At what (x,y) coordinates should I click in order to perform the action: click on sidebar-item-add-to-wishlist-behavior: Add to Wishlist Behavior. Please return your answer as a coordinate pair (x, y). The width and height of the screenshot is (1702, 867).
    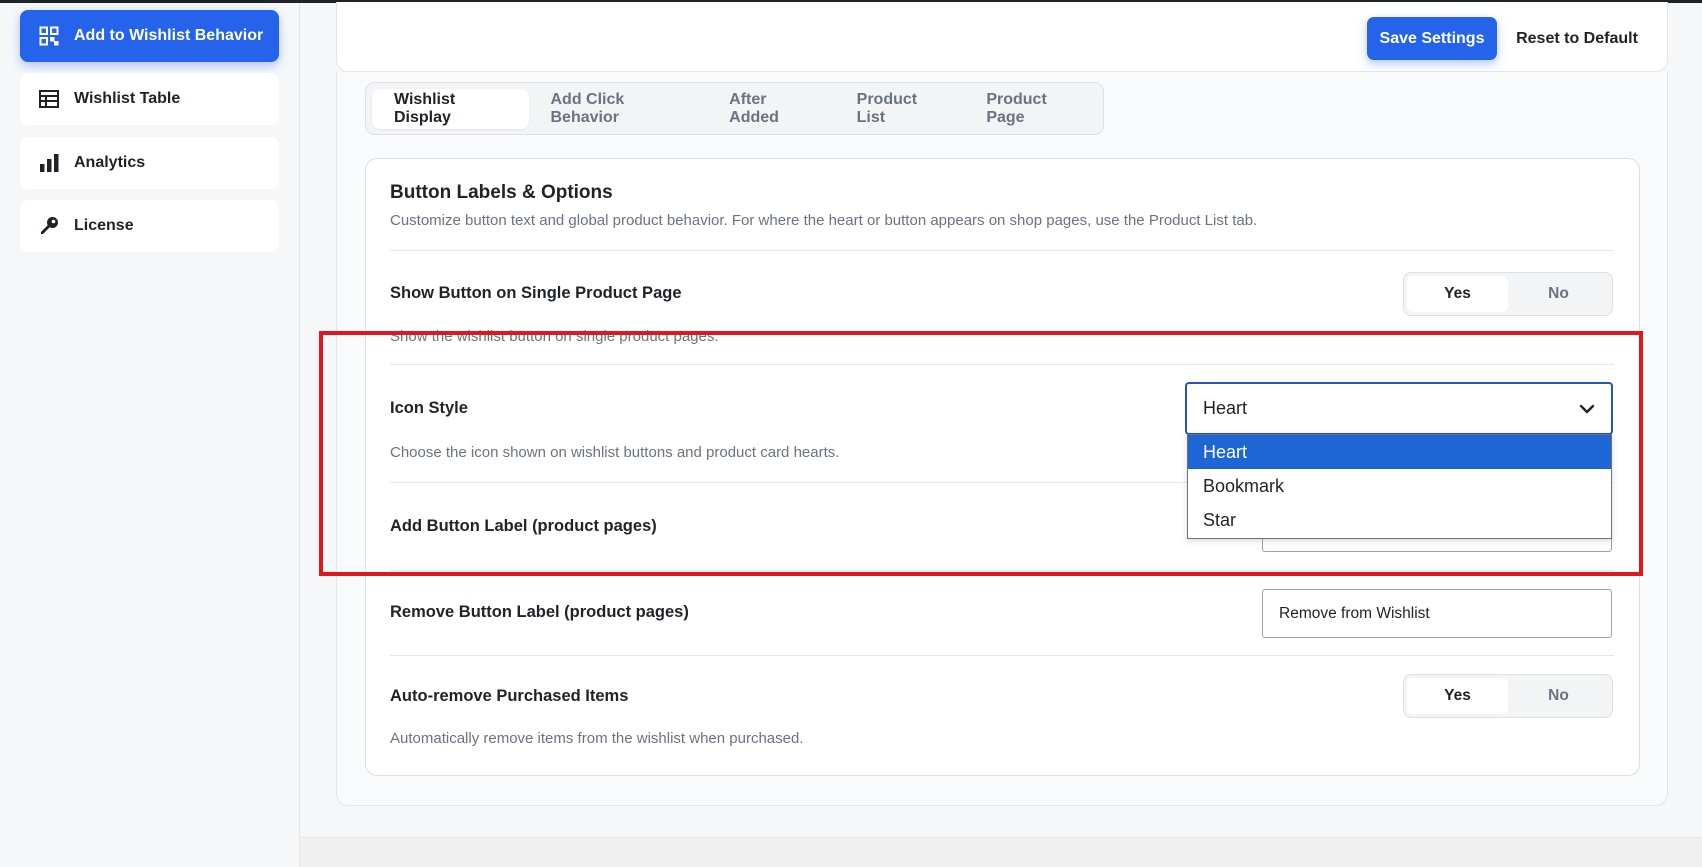
    Looking at the image, I should click on (149, 36).